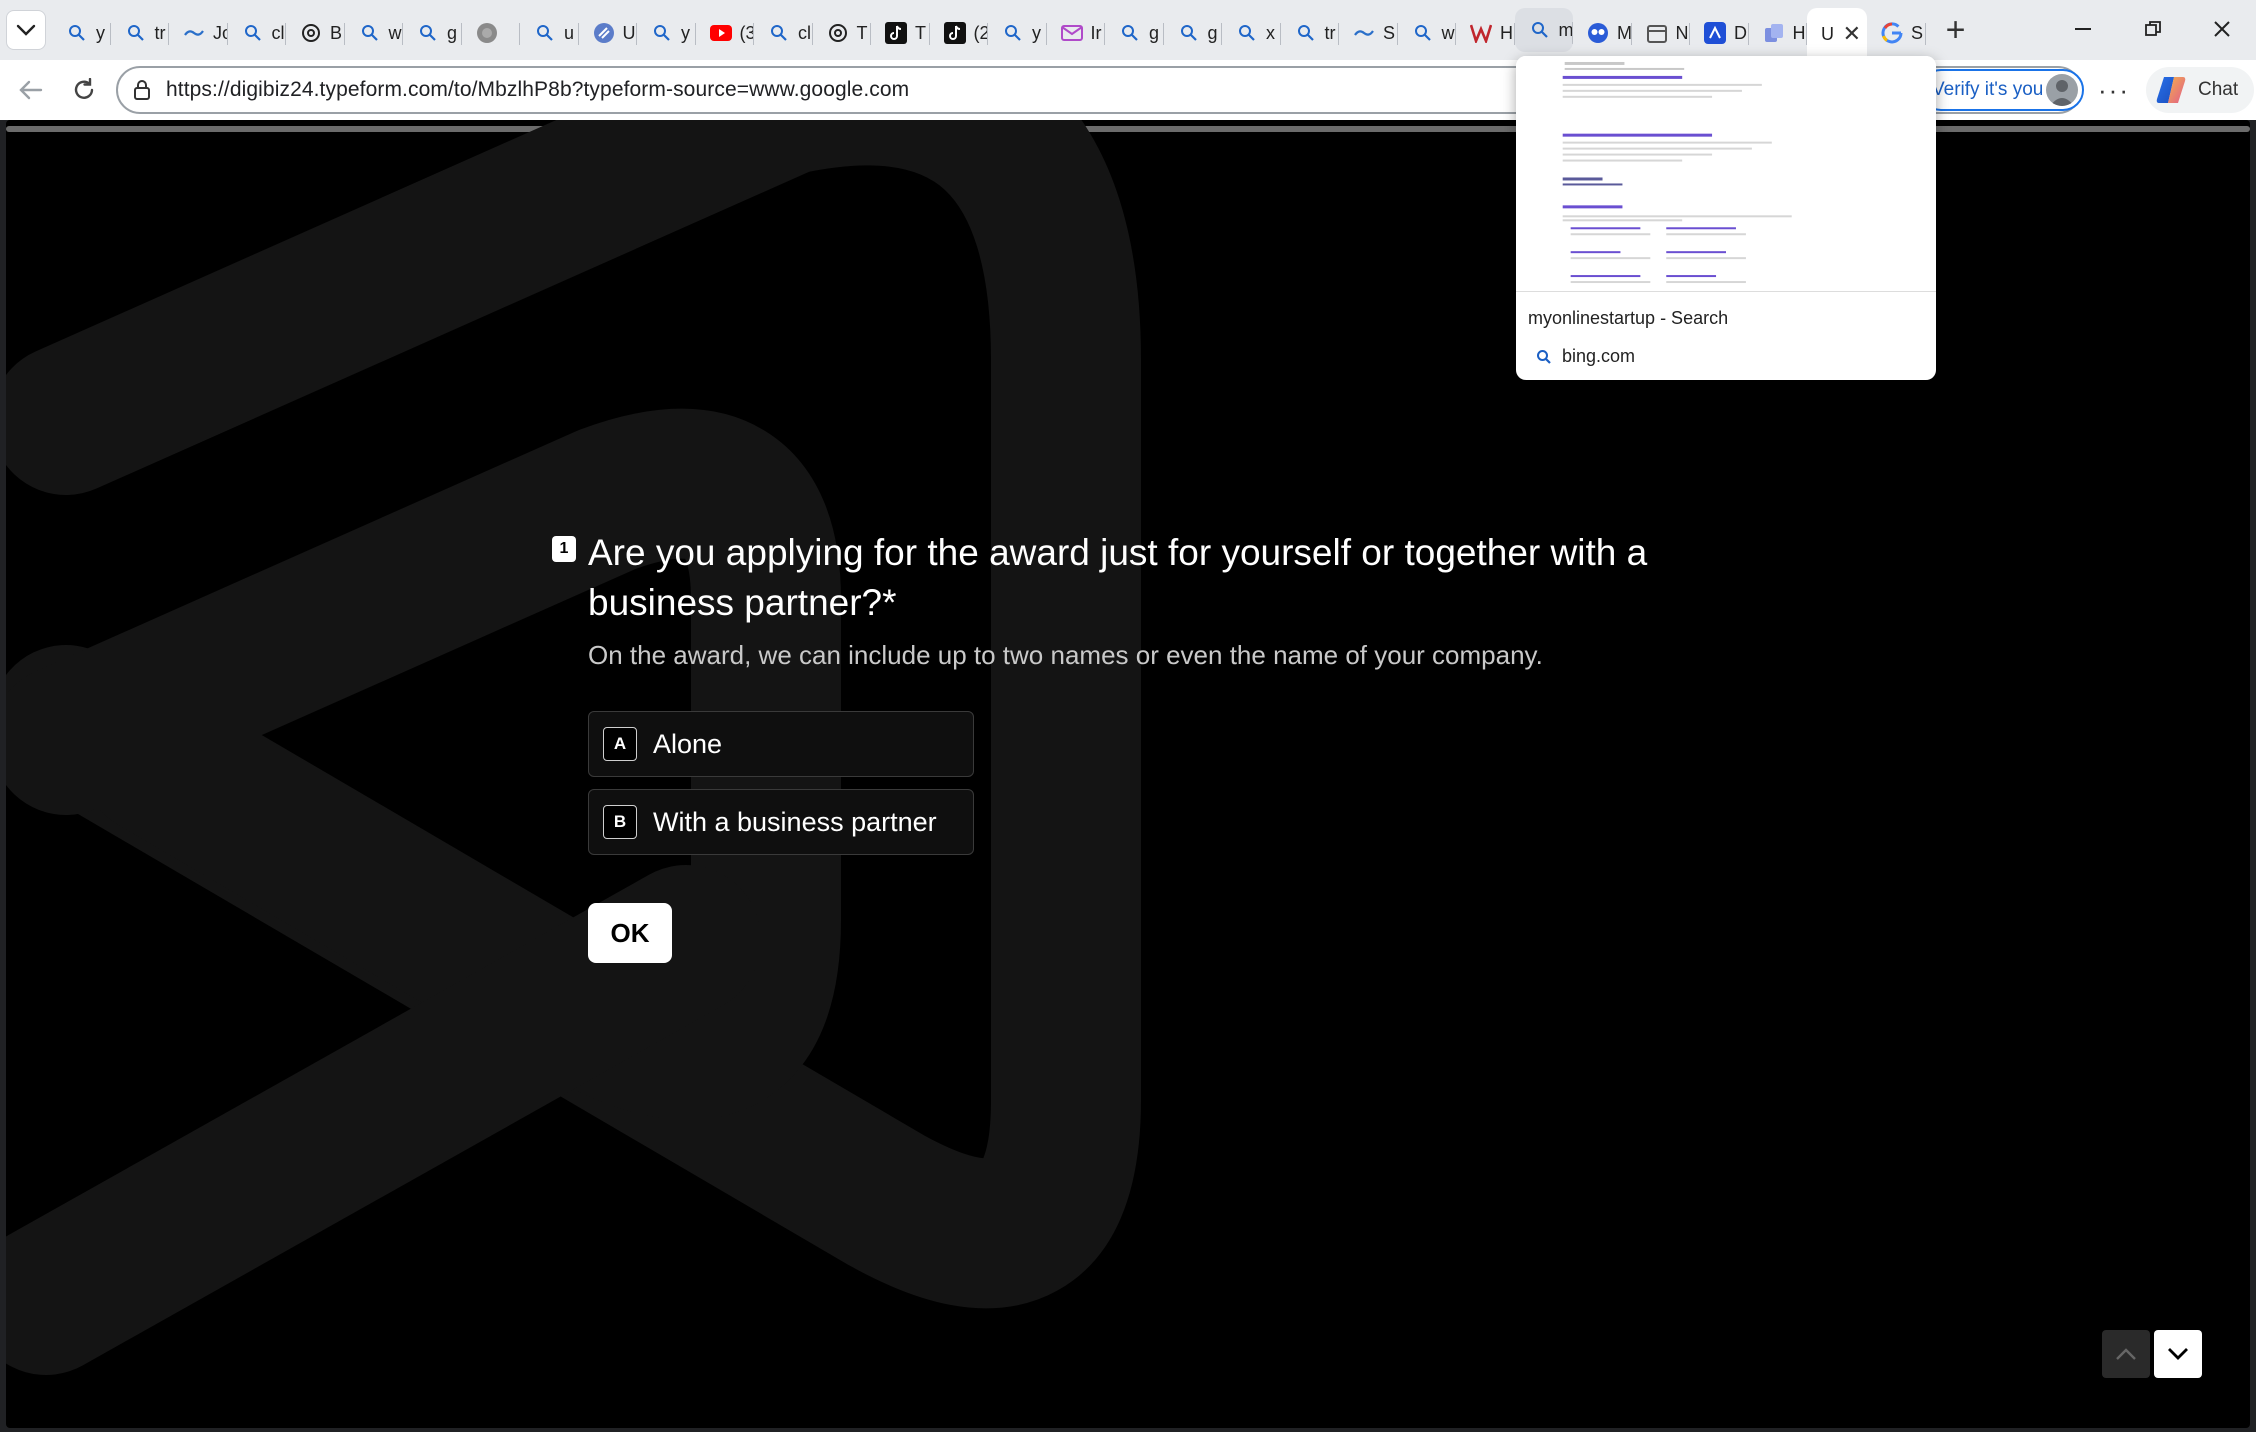 The width and height of the screenshot is (2256, 1432). What do you see at coordinates (1389, 32) in the screenshot?
I see `tab-label: S` at bounding box center [1389, 32].